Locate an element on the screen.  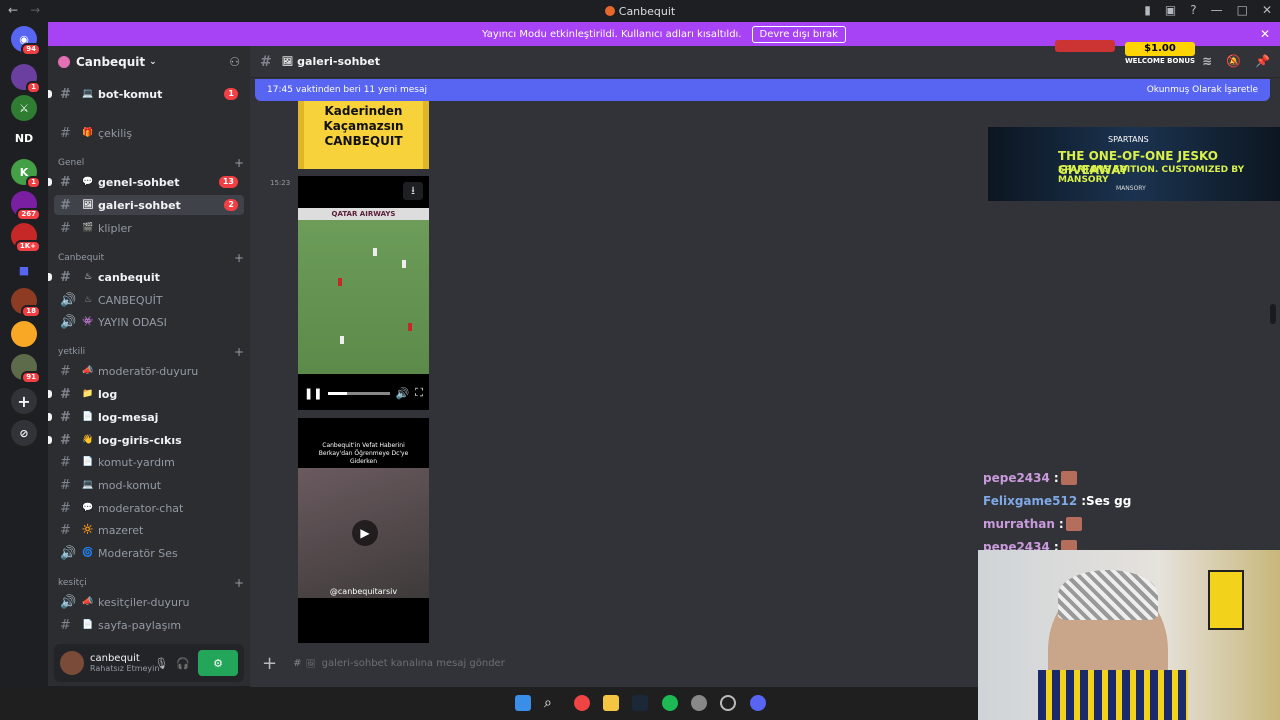
channel-item: # 📄 sayfa-paylaşım is located at coordinates (149, 625).